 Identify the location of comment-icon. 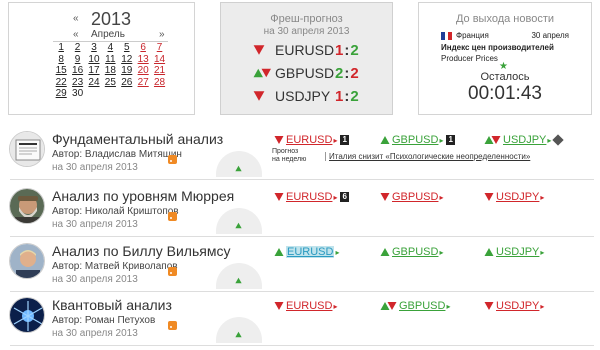
(558, 140).